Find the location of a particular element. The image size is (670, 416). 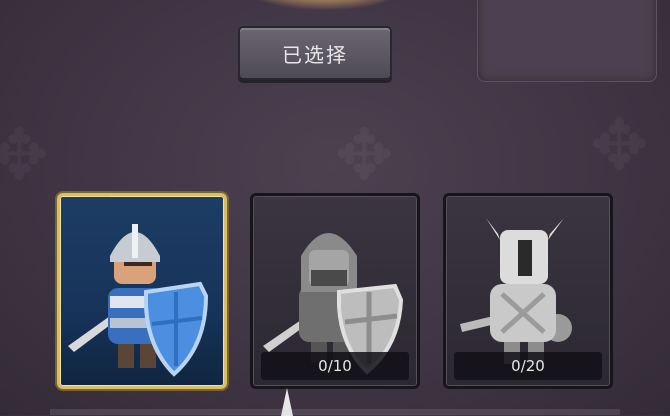

bg-cross-decoration-center: ✥ is located at coordinates (364, 155).